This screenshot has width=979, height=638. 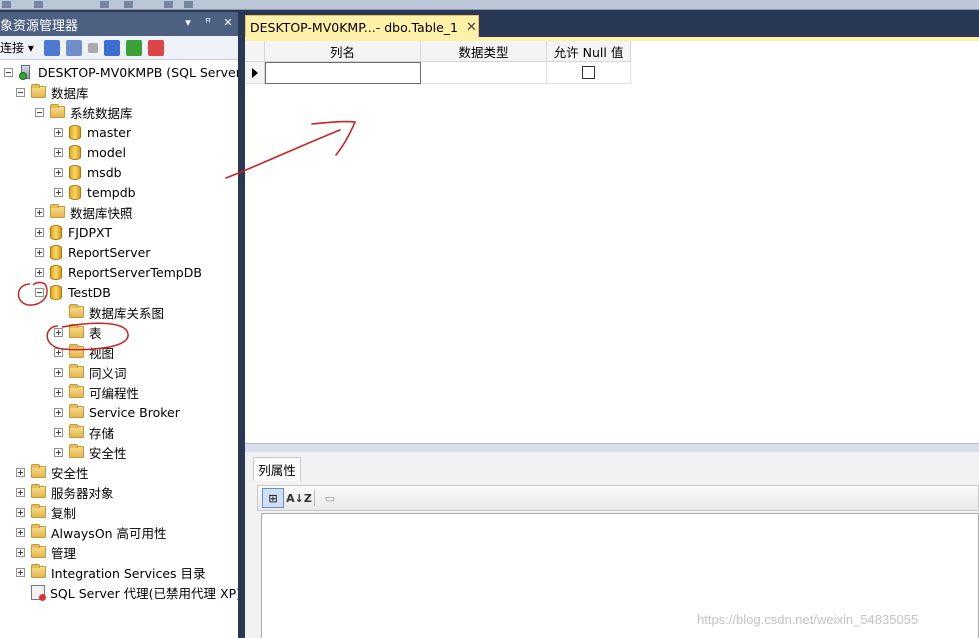 What do you see at coordinates (330, 498) in the screenshot?
I see `property-pages-icon: ▭` at bounding box center [330, 498].